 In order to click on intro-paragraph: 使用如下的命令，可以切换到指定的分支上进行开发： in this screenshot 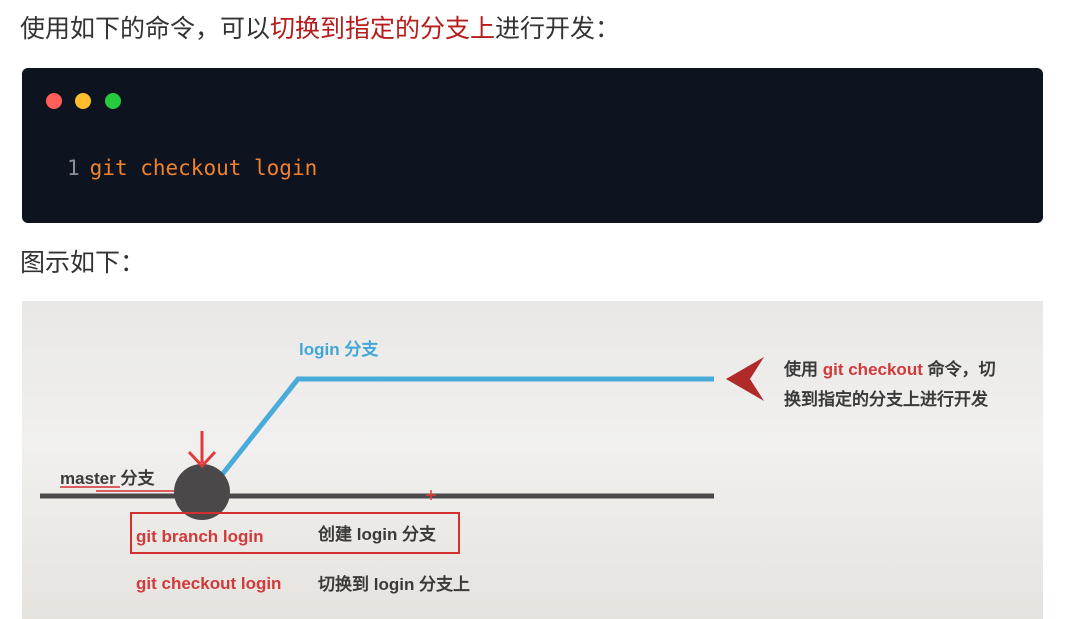, I will do `click(320, 29)`.